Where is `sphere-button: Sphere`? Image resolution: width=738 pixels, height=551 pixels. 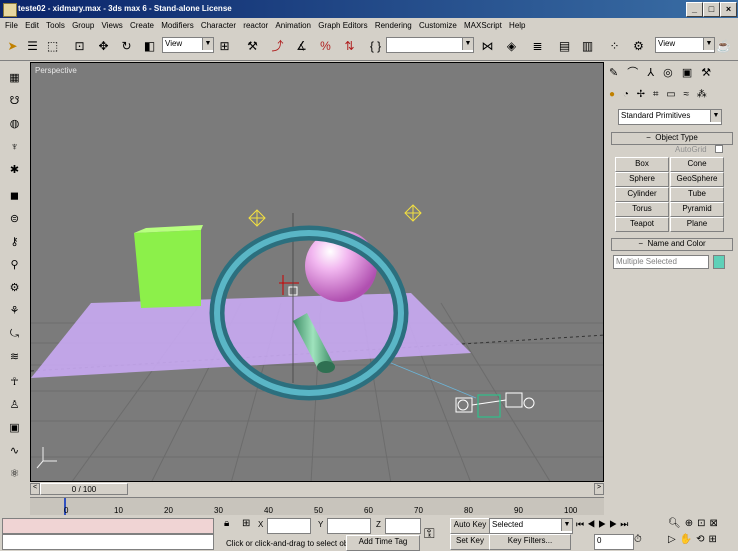
sphere-button: Sphere is located at coordinates (642, 179).